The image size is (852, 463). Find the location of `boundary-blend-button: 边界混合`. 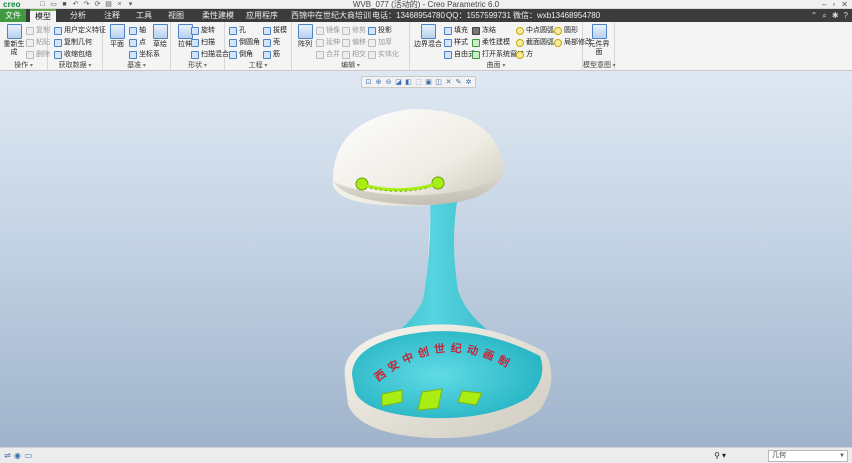

boundary-blend-button: 边界混合 is located at coordinates (428, 36).